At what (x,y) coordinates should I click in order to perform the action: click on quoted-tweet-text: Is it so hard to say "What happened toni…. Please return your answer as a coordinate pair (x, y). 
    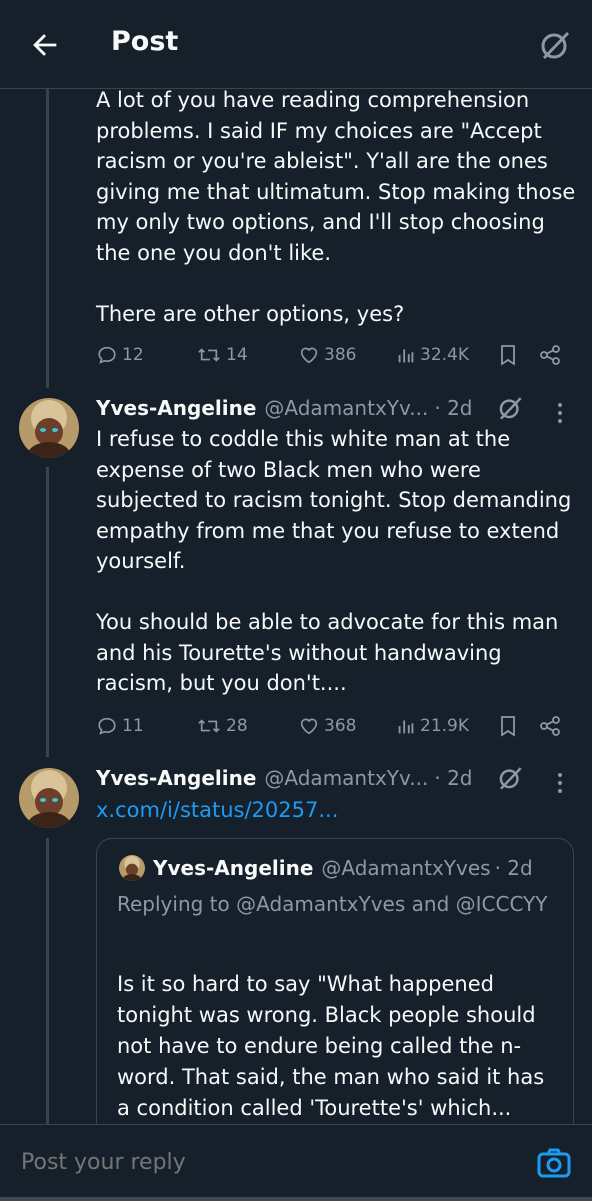
    Looking at the image, I should click on (331, 1046).